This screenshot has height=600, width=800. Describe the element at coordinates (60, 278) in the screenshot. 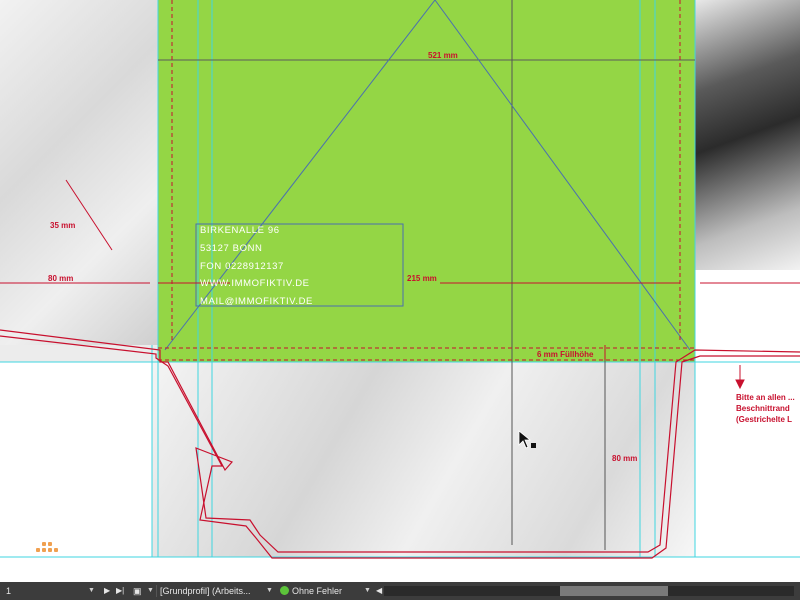

I see `dim-left-width: 80 mm` at that location.